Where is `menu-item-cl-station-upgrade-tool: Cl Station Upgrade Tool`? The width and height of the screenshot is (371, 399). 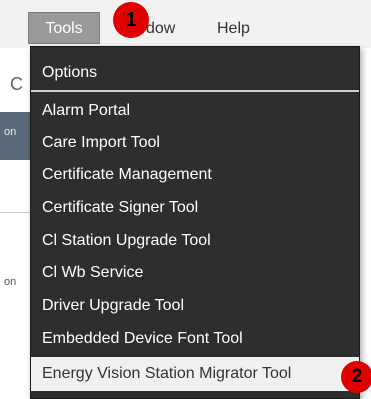
menu-item-cl-station-upgrade-tool: Cl Station Upgrade Tool is located at coordinates (195, 241).